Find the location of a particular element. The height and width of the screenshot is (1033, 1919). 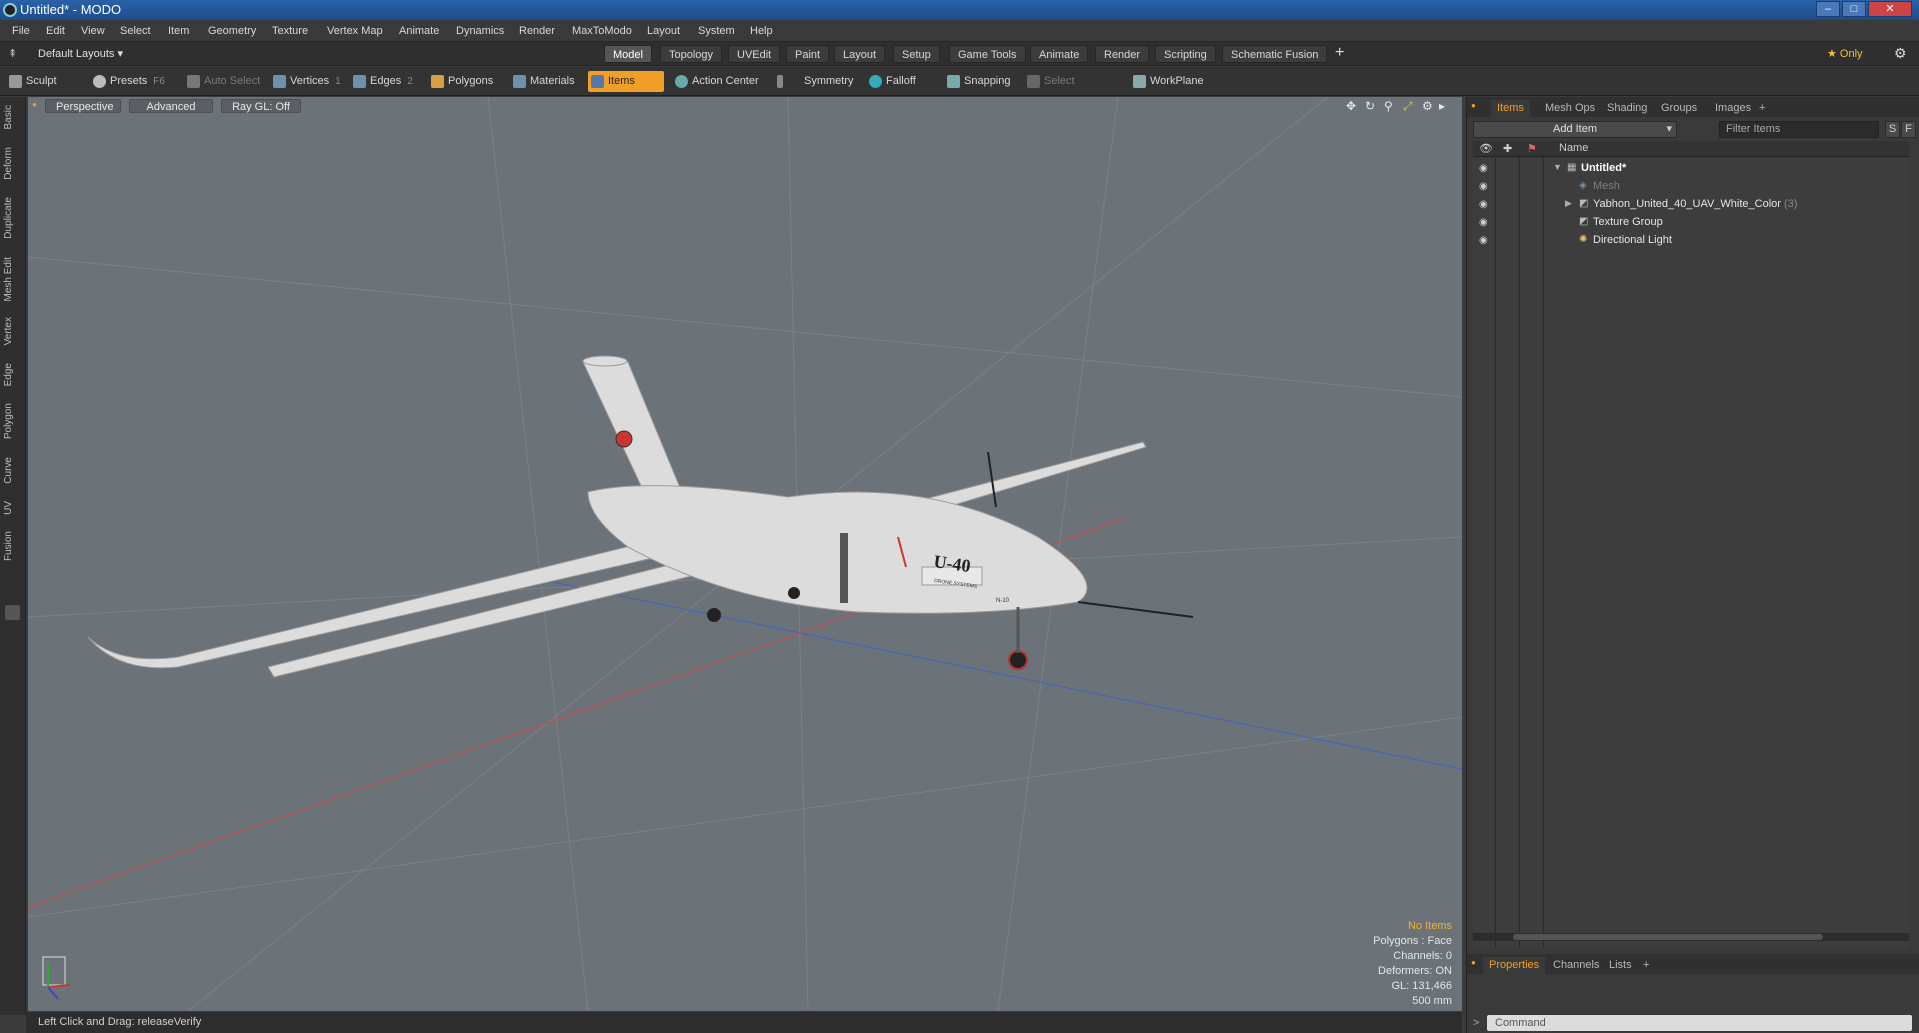

tab-game-tools: Game Tools is located at coordinates (987, 54).